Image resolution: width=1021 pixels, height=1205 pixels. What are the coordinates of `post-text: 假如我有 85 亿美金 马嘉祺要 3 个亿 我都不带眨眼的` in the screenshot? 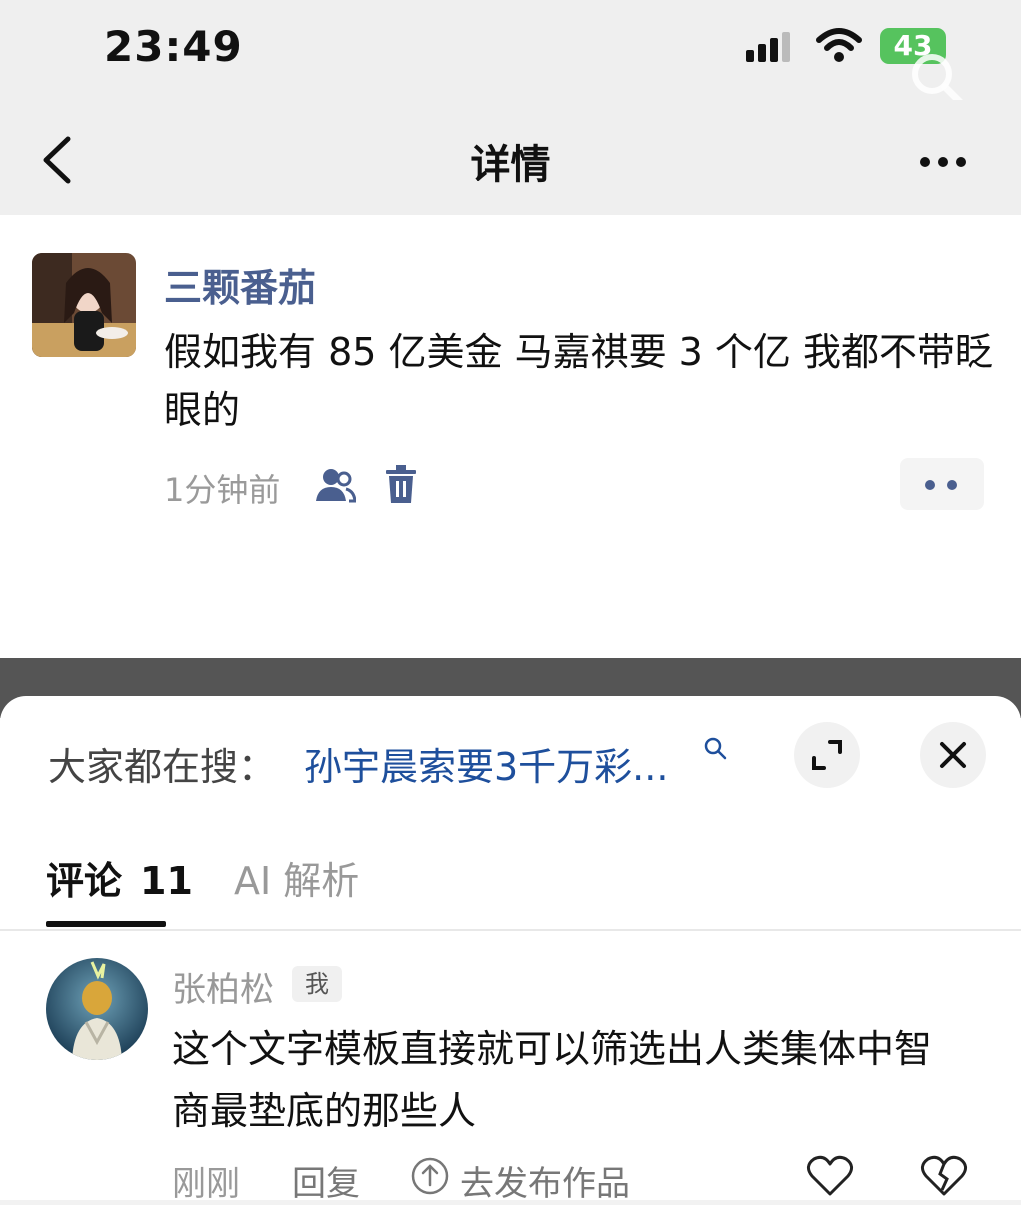 It's located at (579, 381).